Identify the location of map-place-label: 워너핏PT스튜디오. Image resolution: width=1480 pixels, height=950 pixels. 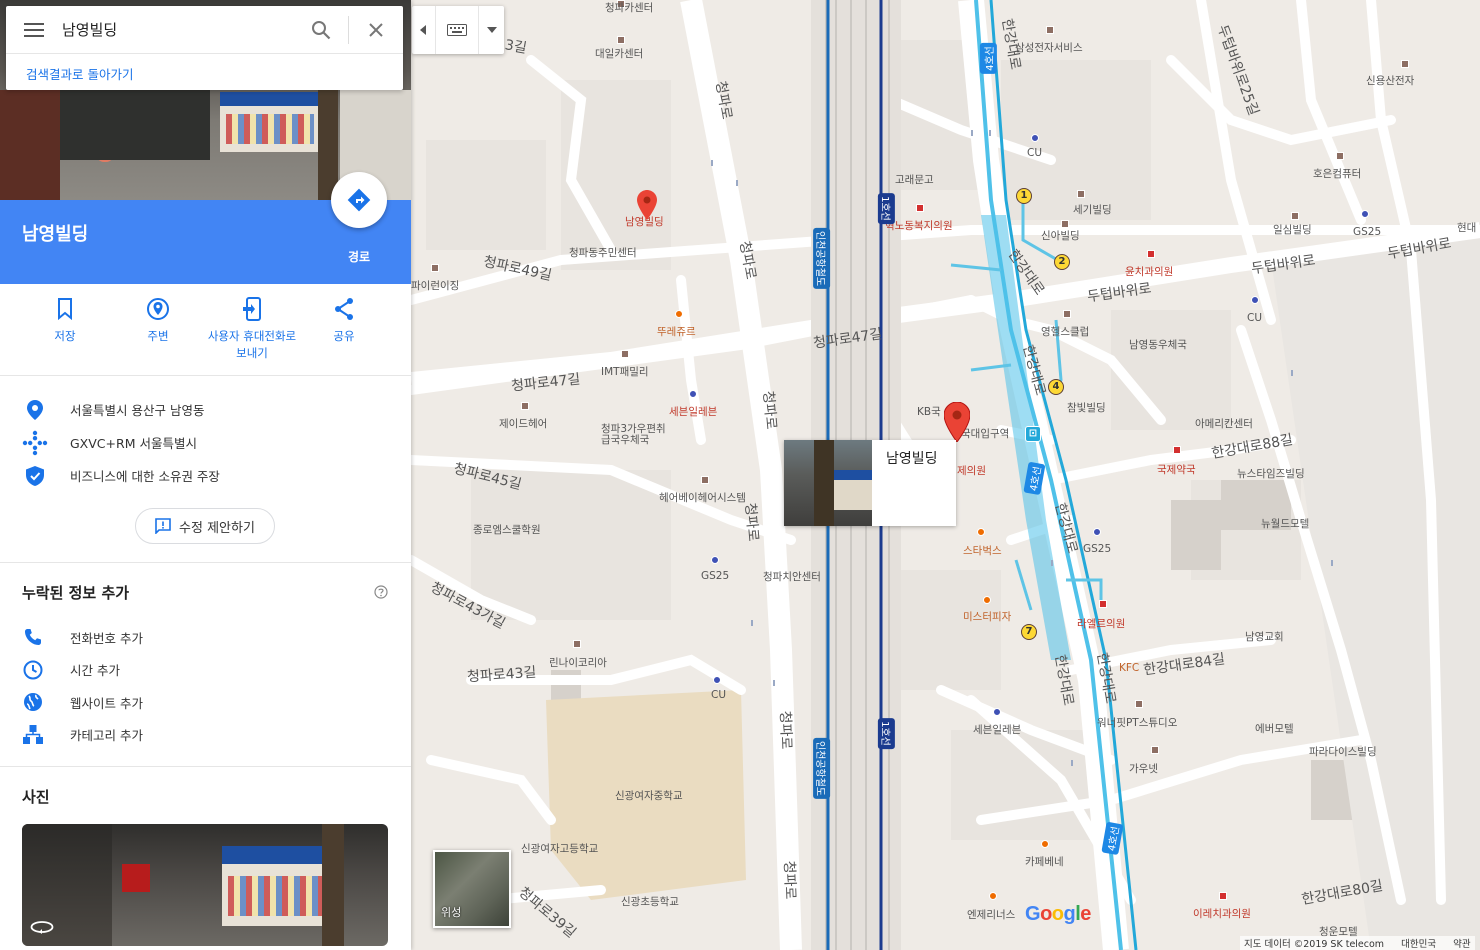
(1137, 722).